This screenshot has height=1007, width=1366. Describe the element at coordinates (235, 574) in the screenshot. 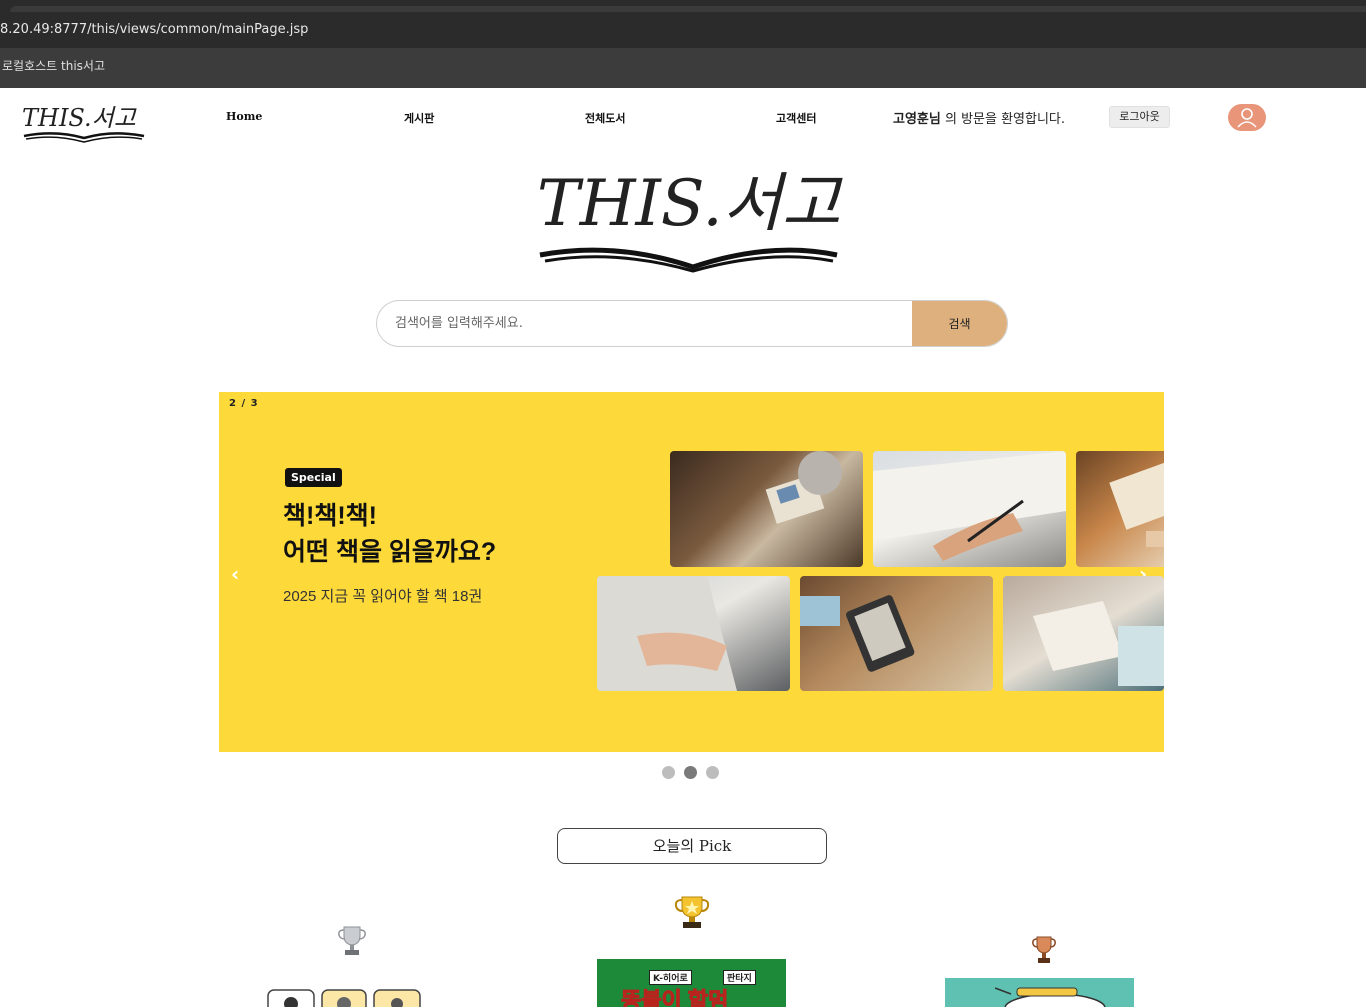

I see `carousel-prev-arrow: ‹` at that location.